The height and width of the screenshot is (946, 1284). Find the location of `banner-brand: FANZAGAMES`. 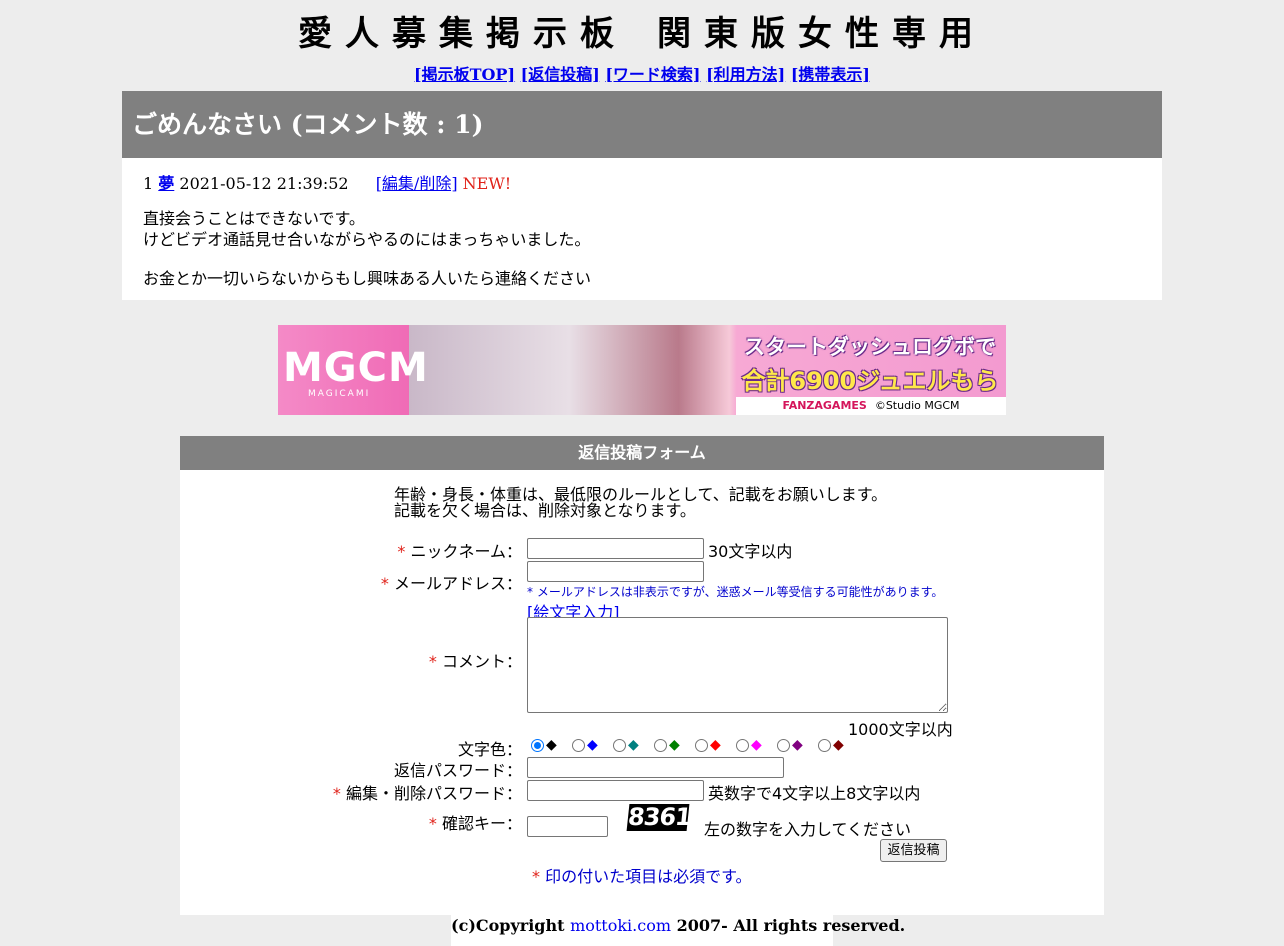

banner-brand: FANZAGAMES is located at coordinates (824, 405).